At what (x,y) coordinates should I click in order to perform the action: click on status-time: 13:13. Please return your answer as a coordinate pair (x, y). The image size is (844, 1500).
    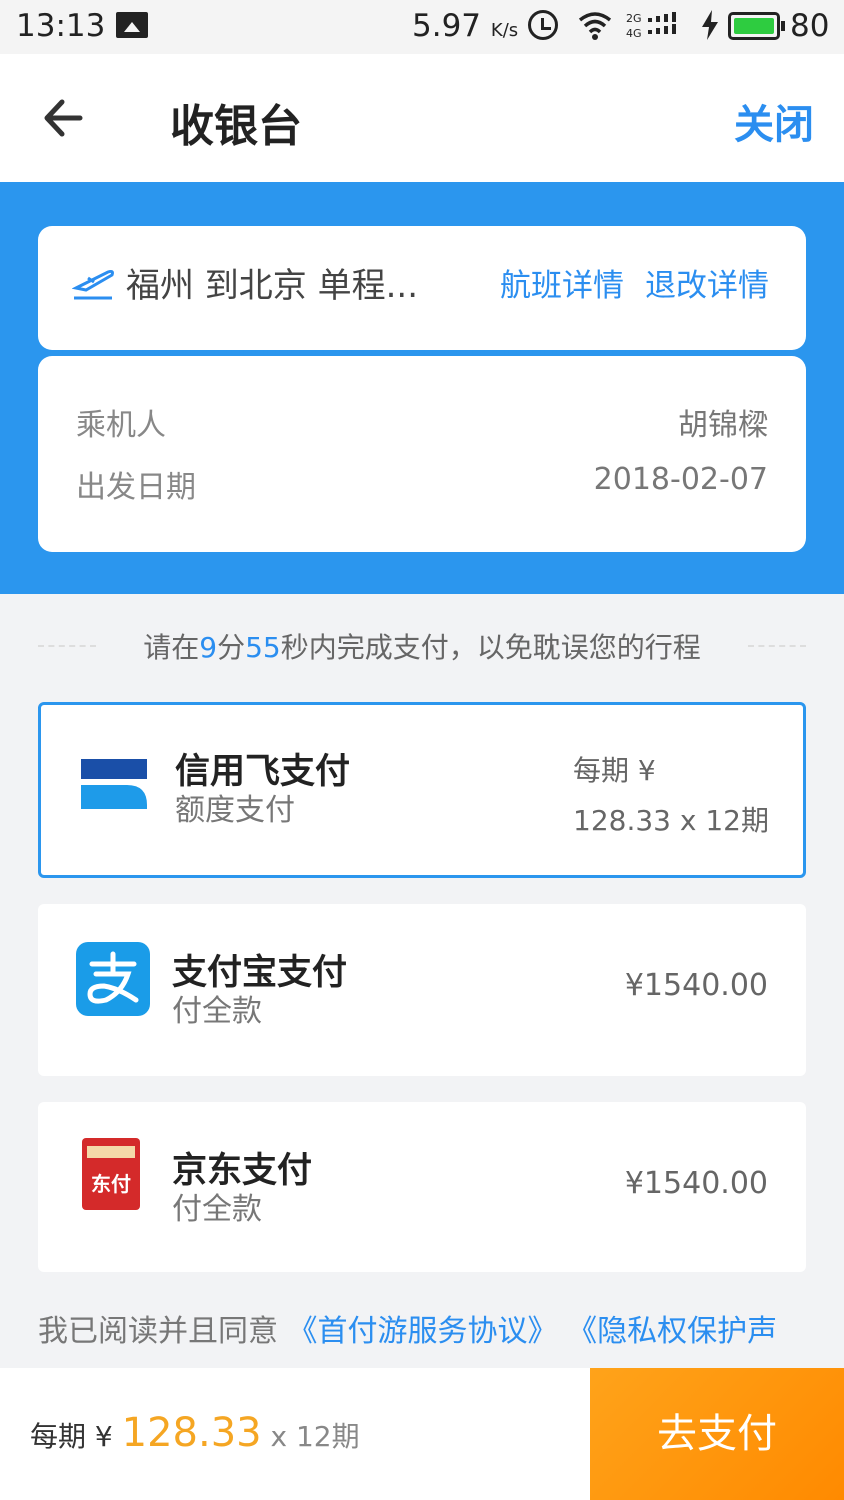
    Looking at the image, I should click on (61, 26).